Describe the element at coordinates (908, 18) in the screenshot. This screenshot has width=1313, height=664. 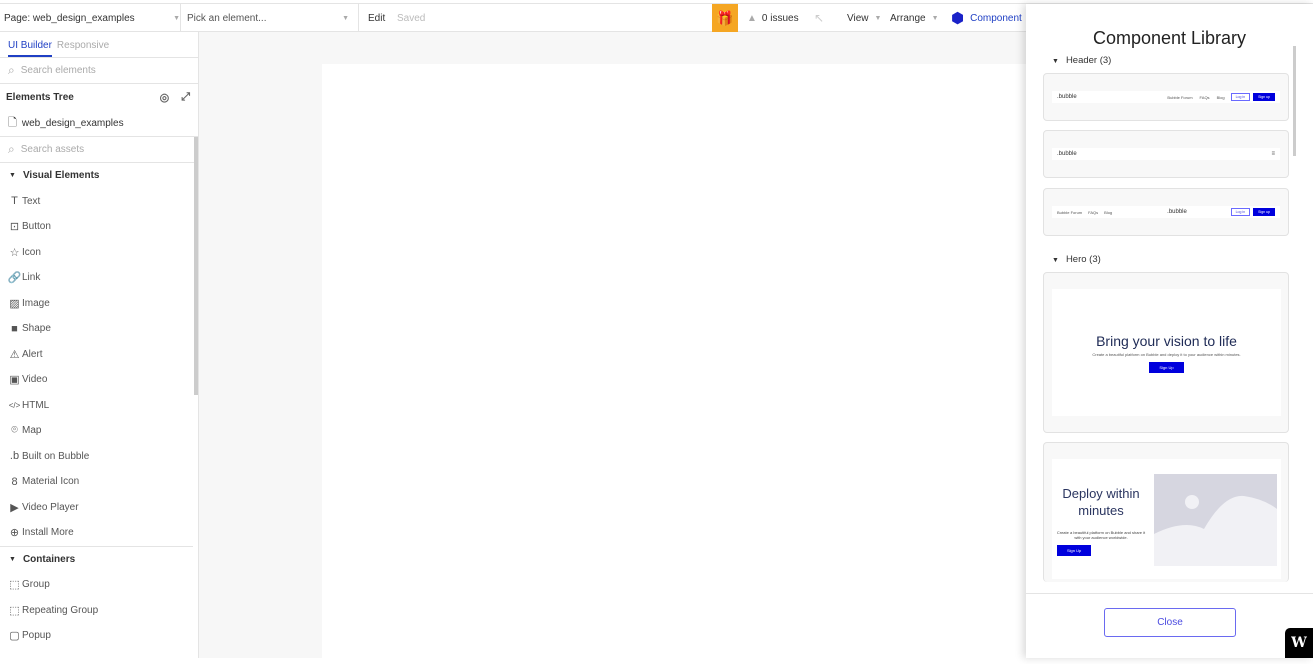
I see `arrange-label: Arrange` at that location.